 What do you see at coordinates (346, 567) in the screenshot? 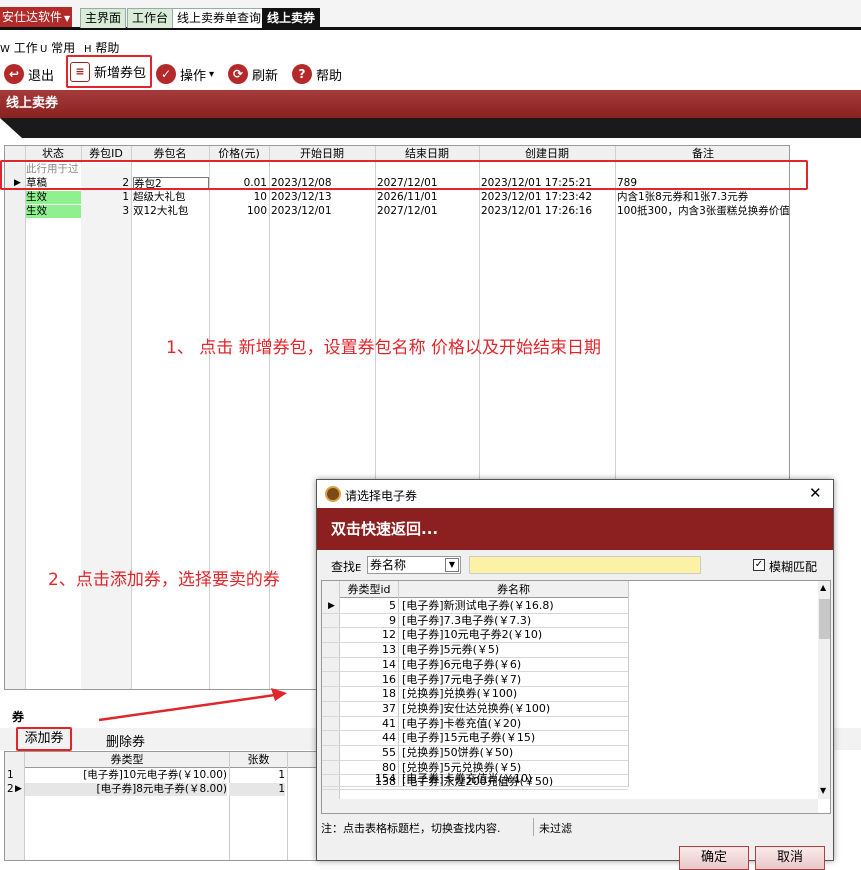
I see `search-label: 查找E` at bounding box center [346, 567].